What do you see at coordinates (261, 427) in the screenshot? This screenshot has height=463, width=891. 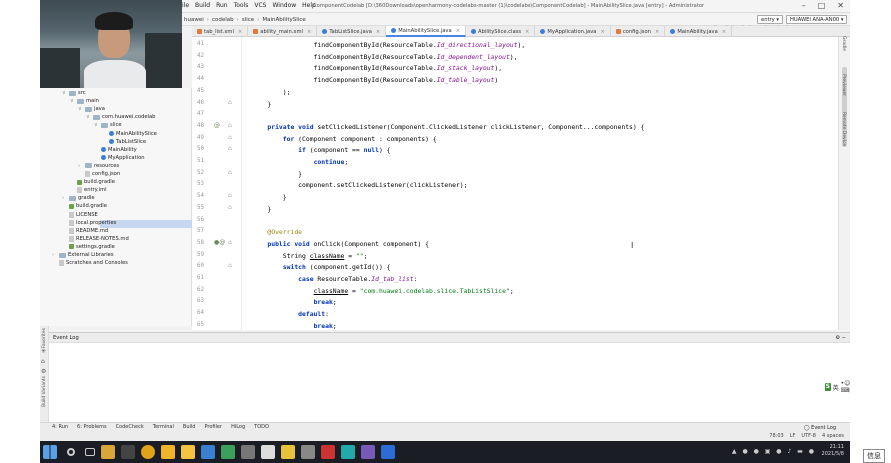 I see `tool-button-todo: TODO` at bounding box center [261, 427].